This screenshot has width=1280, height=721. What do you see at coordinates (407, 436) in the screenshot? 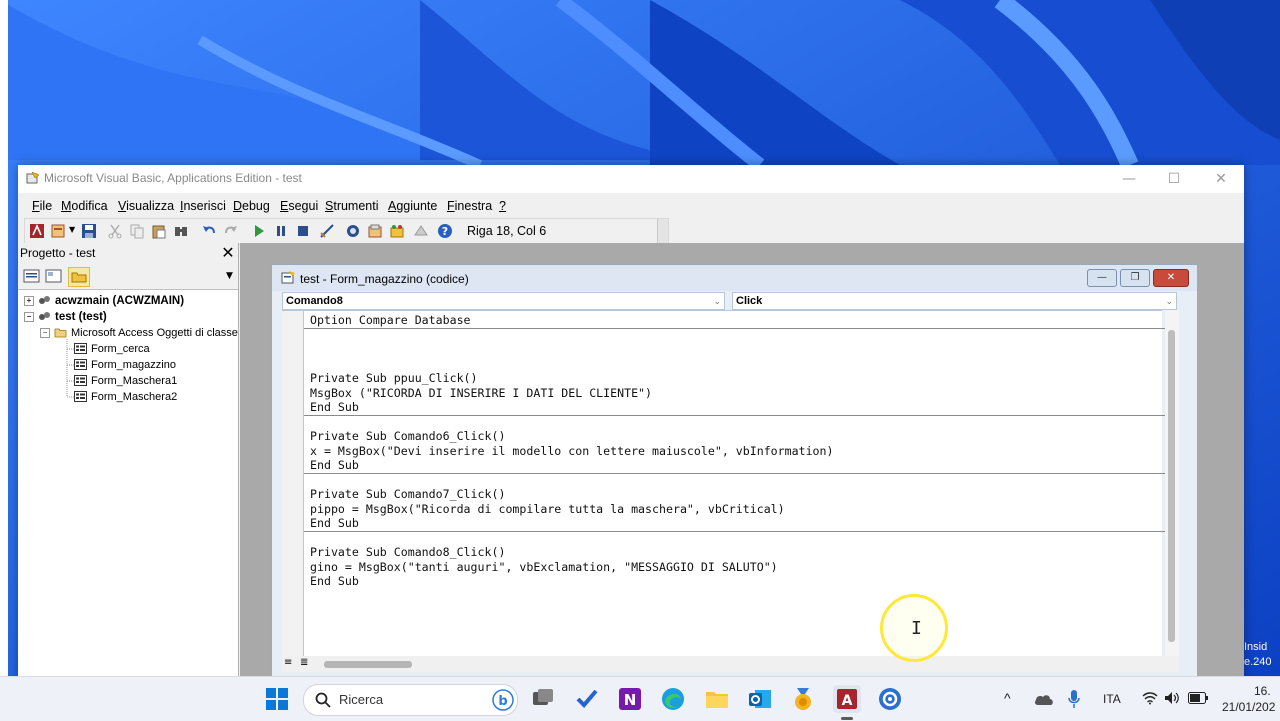
I see `code-line: Private Sub Comando6_Click()` at bounding box center [407, 436].